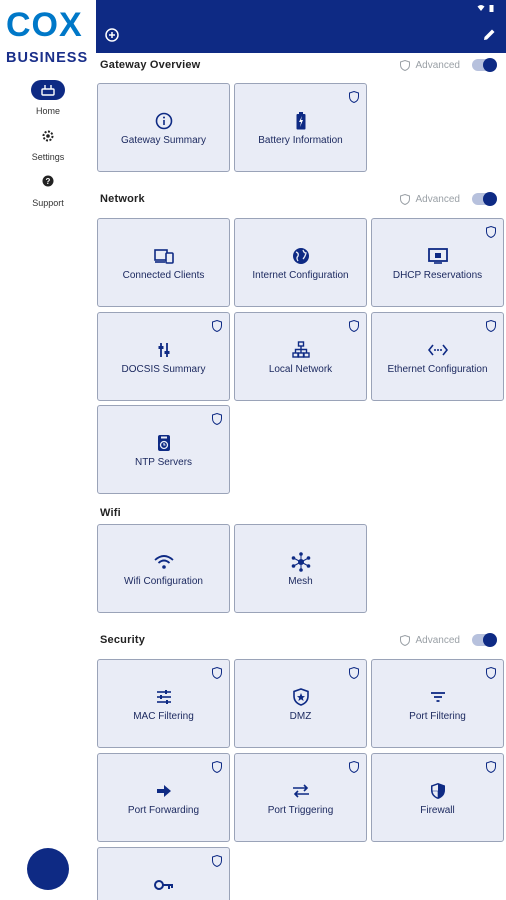 This screenshot has width=506, height=900. Describe the element at coordinates (122, 199) in the screenshot. I see `section-title: Network` at that location.